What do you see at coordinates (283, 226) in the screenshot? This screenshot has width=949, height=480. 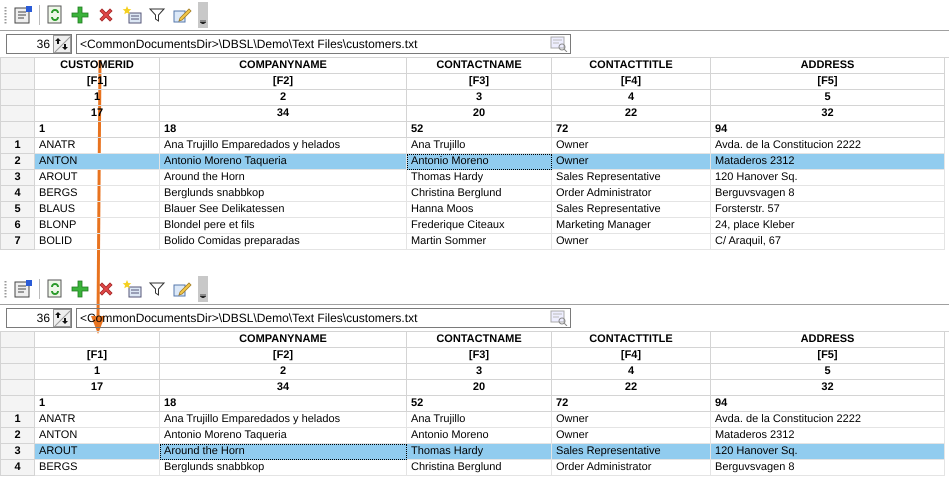 I see `table-cell: Blondel pere et fils` at bounding box center [283, 226].